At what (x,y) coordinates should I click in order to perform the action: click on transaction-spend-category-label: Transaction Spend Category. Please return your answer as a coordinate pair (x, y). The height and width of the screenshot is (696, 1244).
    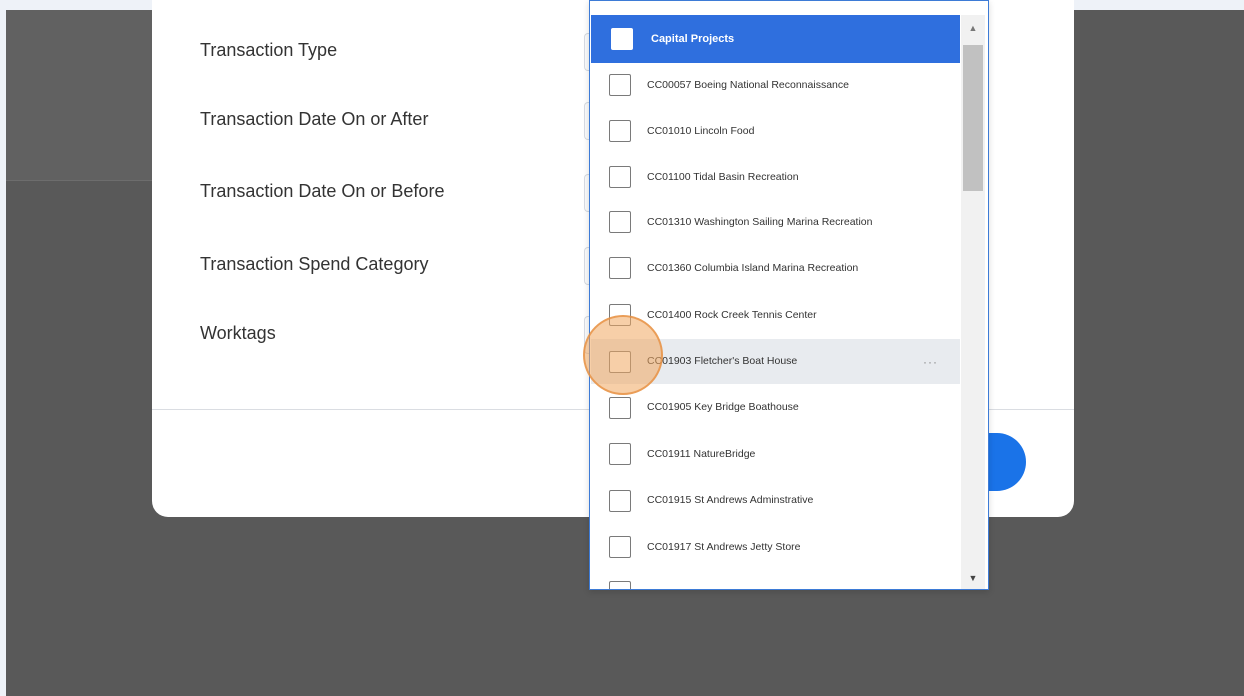
    Looking at the image, I should click on (314, 264).